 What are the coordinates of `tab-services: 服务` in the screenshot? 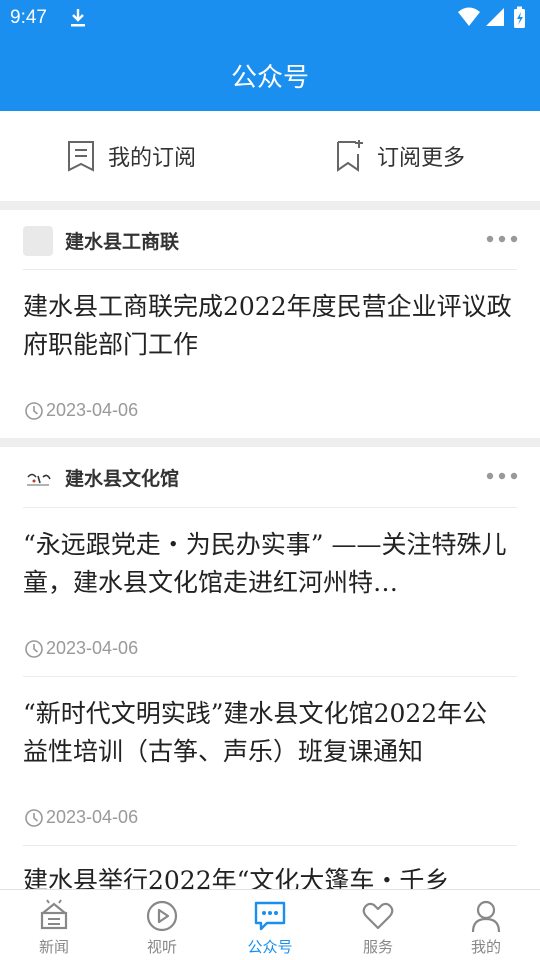 It's located at (378, 925).